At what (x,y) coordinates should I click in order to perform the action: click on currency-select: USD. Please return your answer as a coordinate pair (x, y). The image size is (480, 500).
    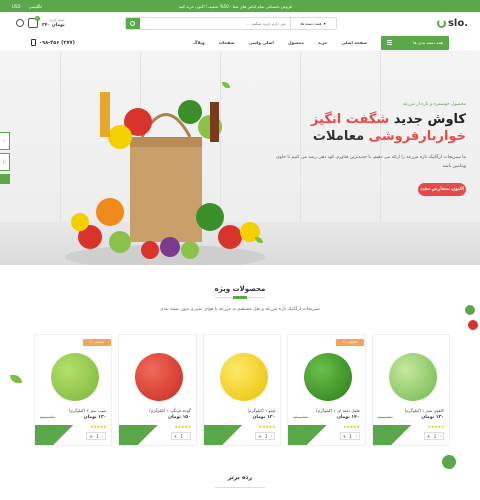
    Looking at the image, I should click on (16, 6).